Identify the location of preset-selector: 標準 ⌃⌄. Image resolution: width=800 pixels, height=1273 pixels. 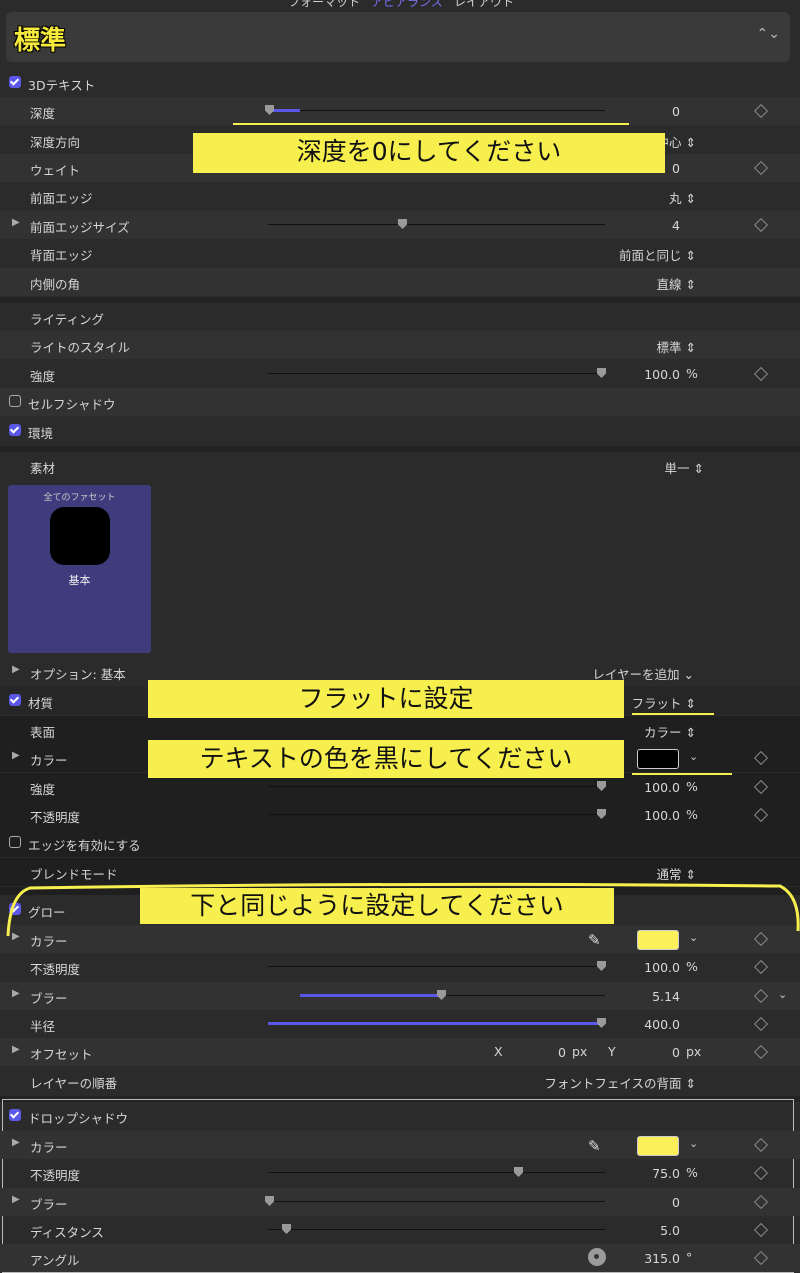
(398, 37).